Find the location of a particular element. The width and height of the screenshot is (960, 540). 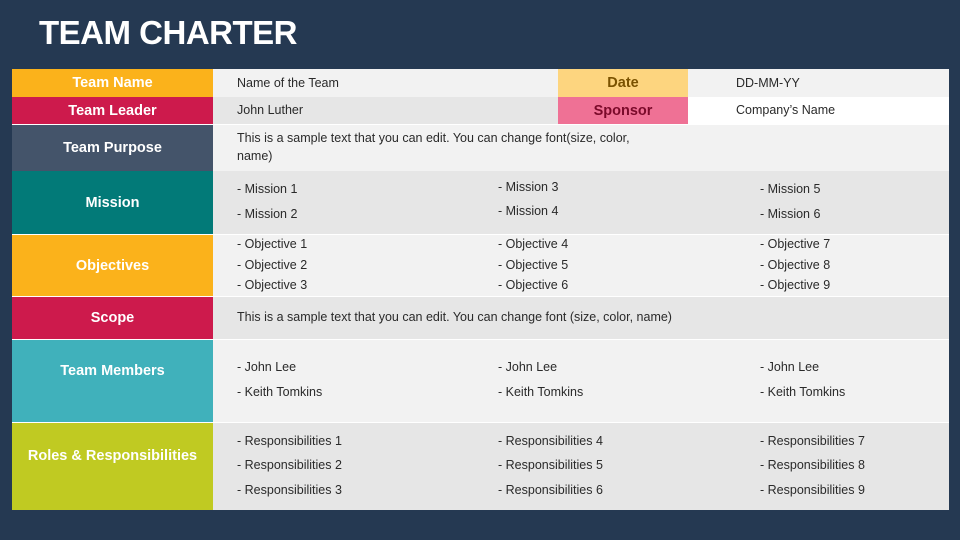

scope-label: Scope is located at coordinates (112, 318).